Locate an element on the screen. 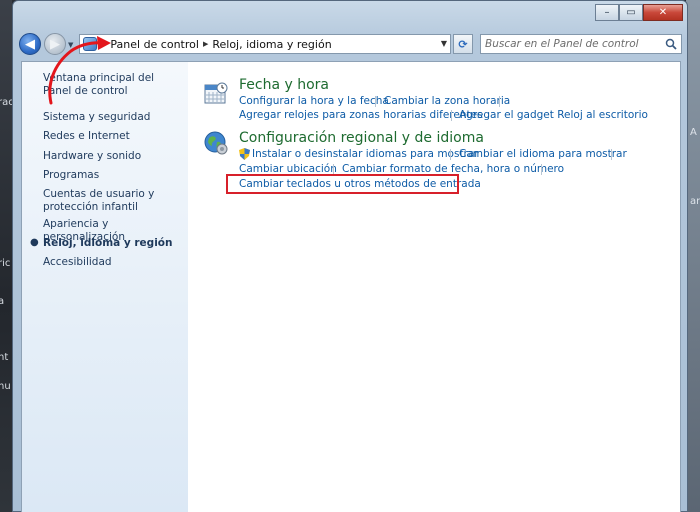 Image resolution: width=700 pixels, height=512 pixels. desktop-text-fragment: a is located at coordinates (2, 301).